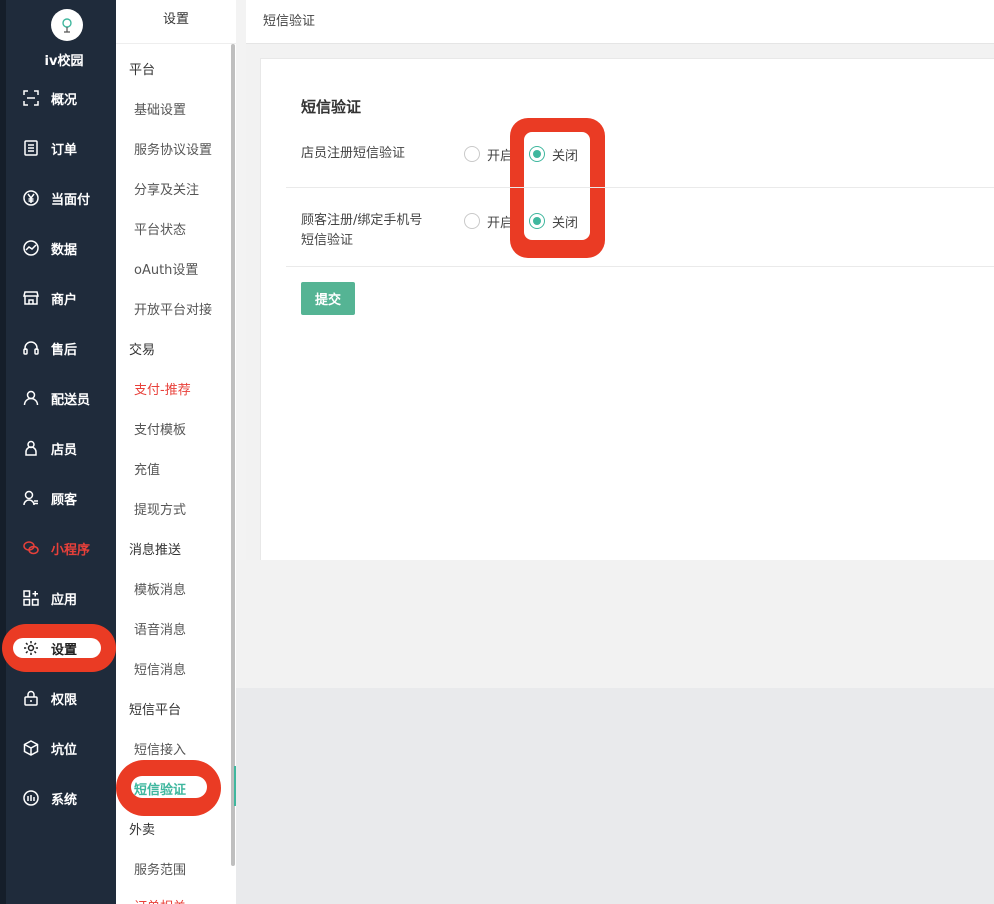 Image resolution: width=994 pixels, height=904 pixels. What do you see at coordinates (49, 598) in the screenshot?
I see `nav-item-apps: 应用` at bounding box center [49, 598].